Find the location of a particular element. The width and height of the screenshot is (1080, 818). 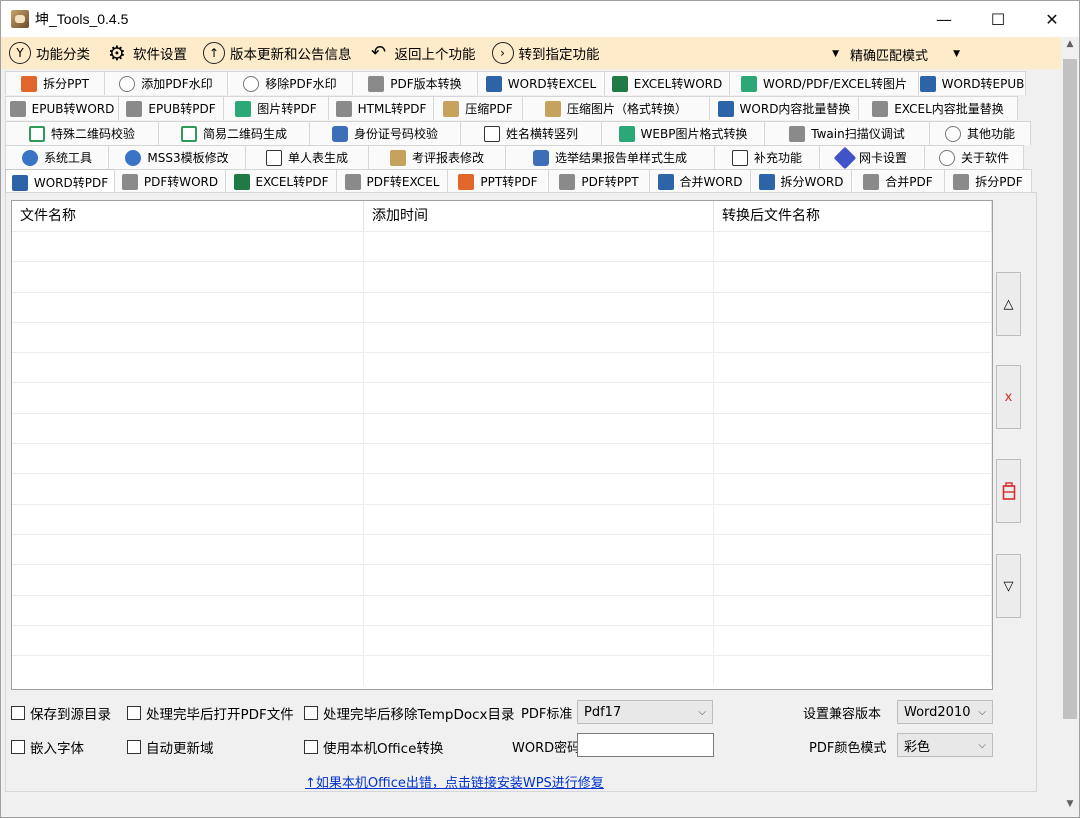

auto-update-fields-checkbox: 自动更新域 is located at coordinates (170, 747).